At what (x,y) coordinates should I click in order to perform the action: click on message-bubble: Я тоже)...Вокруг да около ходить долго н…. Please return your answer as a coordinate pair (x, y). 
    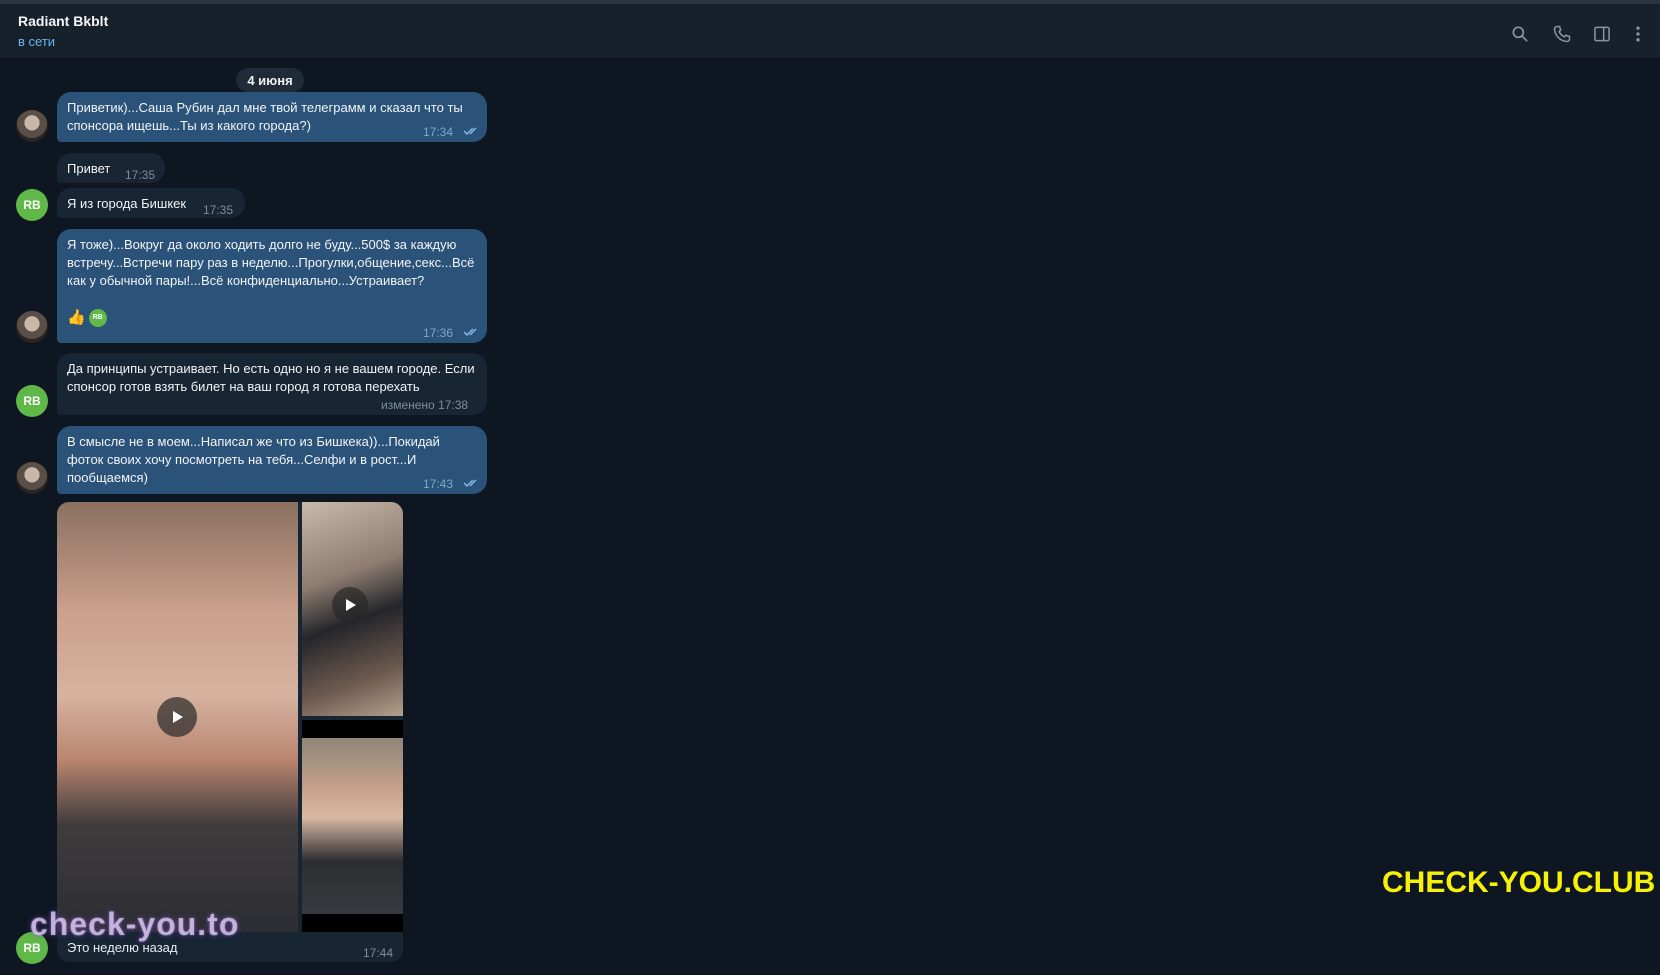
    Looking at the image, I should click on (272, 286).